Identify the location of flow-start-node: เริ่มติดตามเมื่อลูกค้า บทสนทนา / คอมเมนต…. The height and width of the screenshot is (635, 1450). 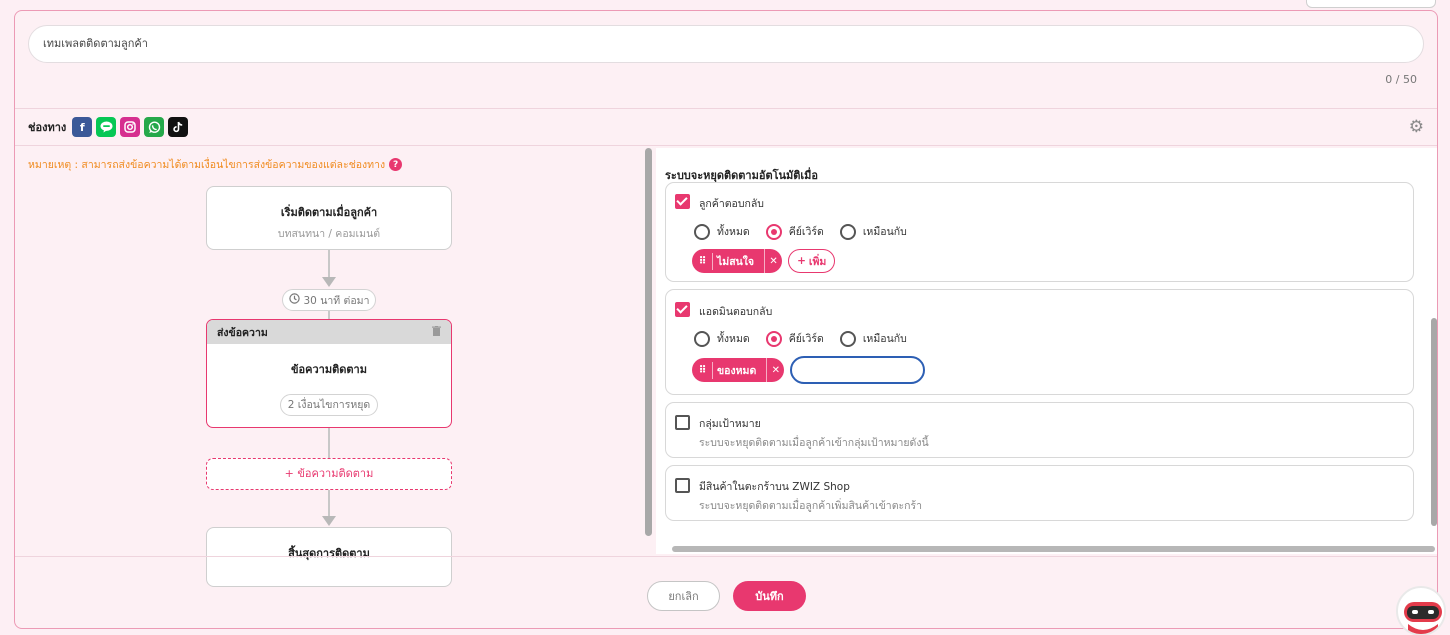
(329, 218).